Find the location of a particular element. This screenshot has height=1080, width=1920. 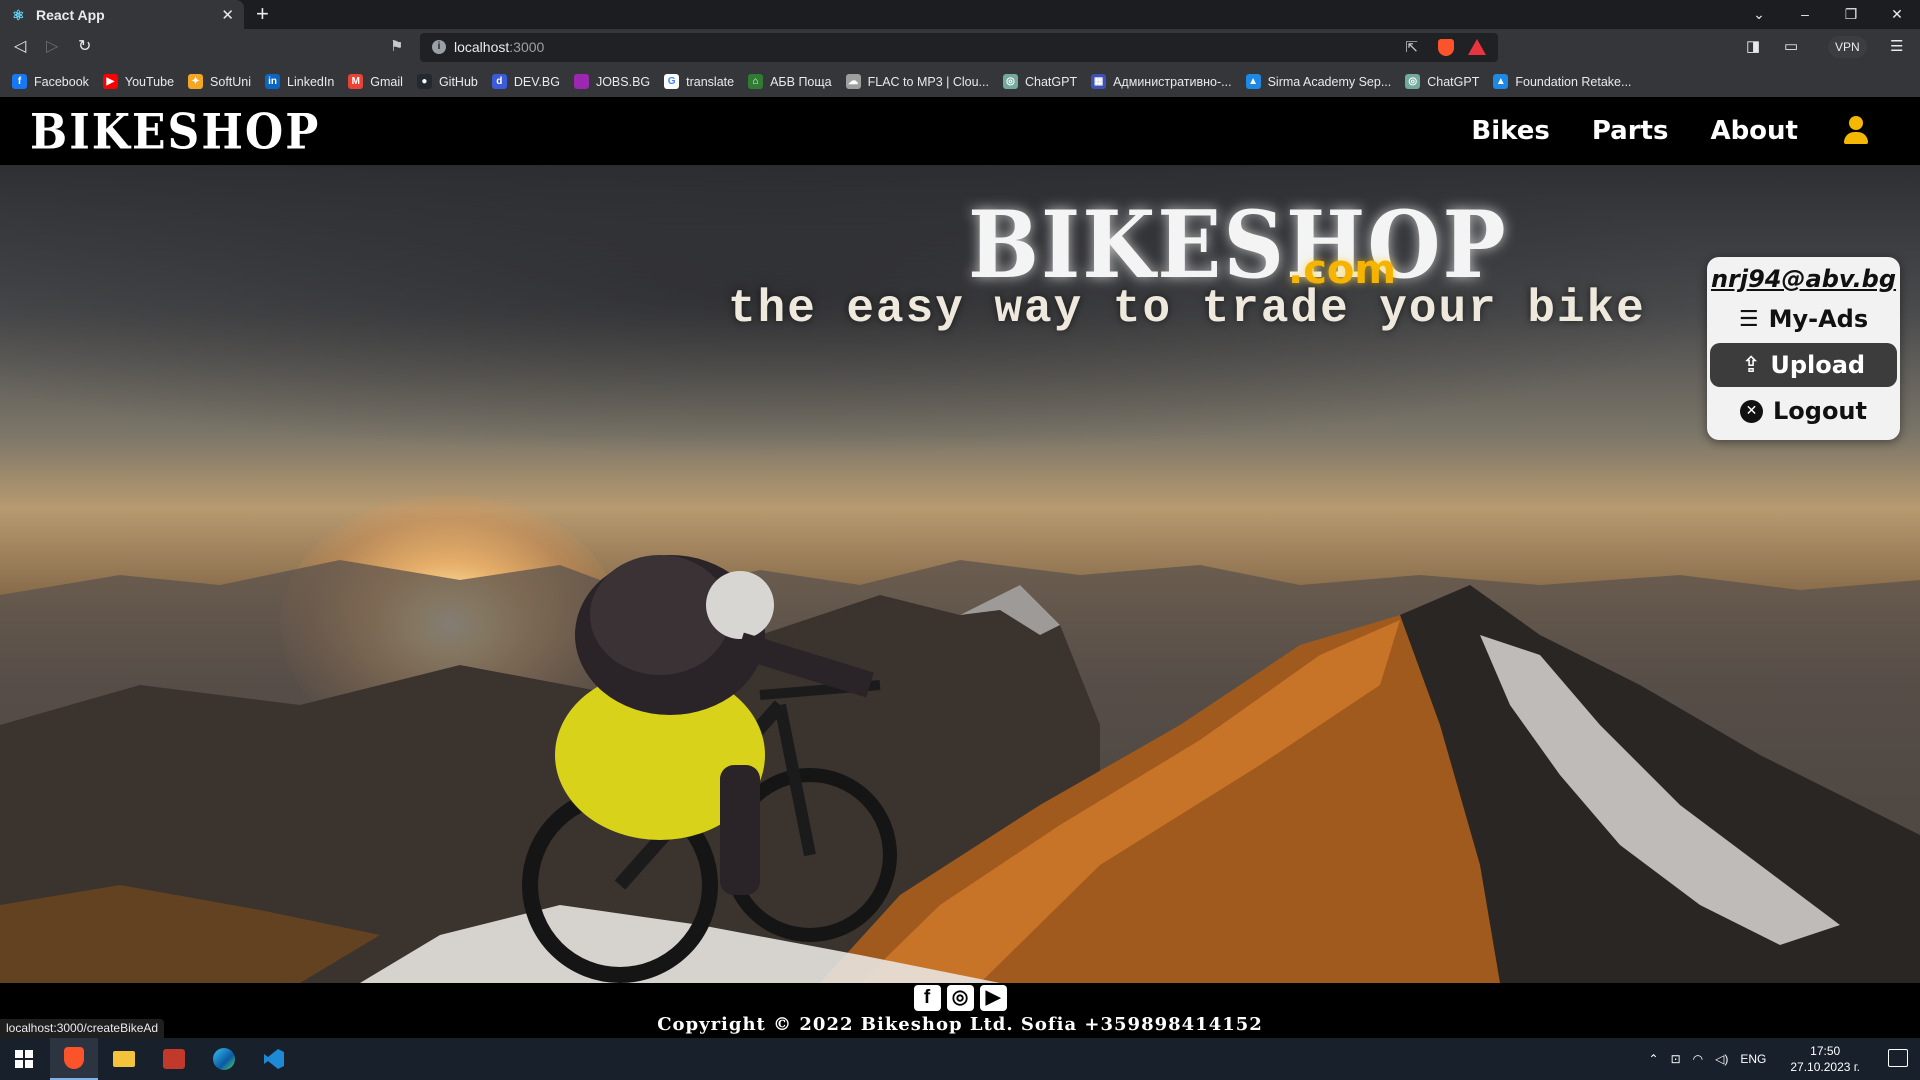

nav-bikes-link: Bikes is located at coordinates (1510, 131).